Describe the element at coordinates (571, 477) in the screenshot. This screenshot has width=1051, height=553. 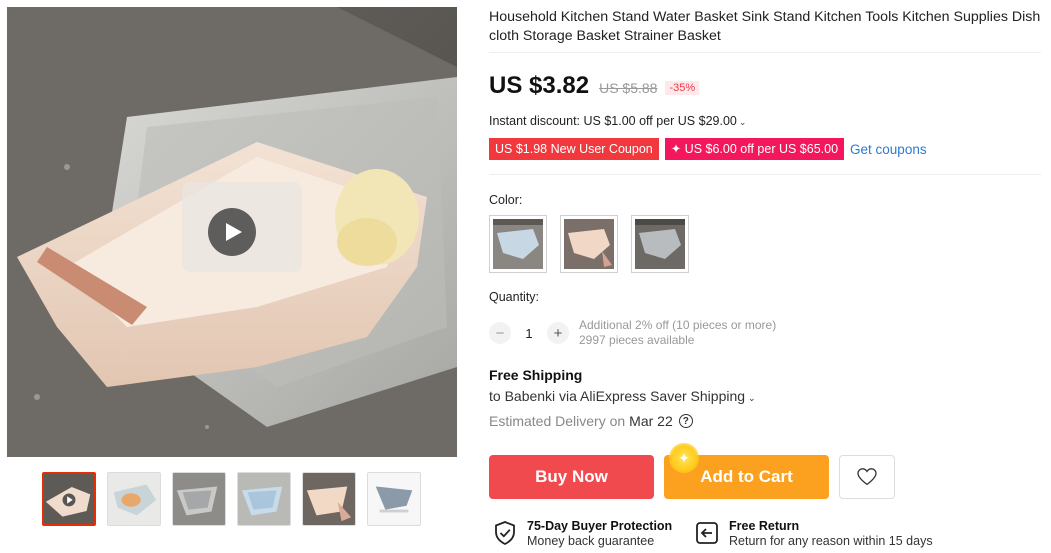
I see `buy-now-button: Buy Now` at that location.